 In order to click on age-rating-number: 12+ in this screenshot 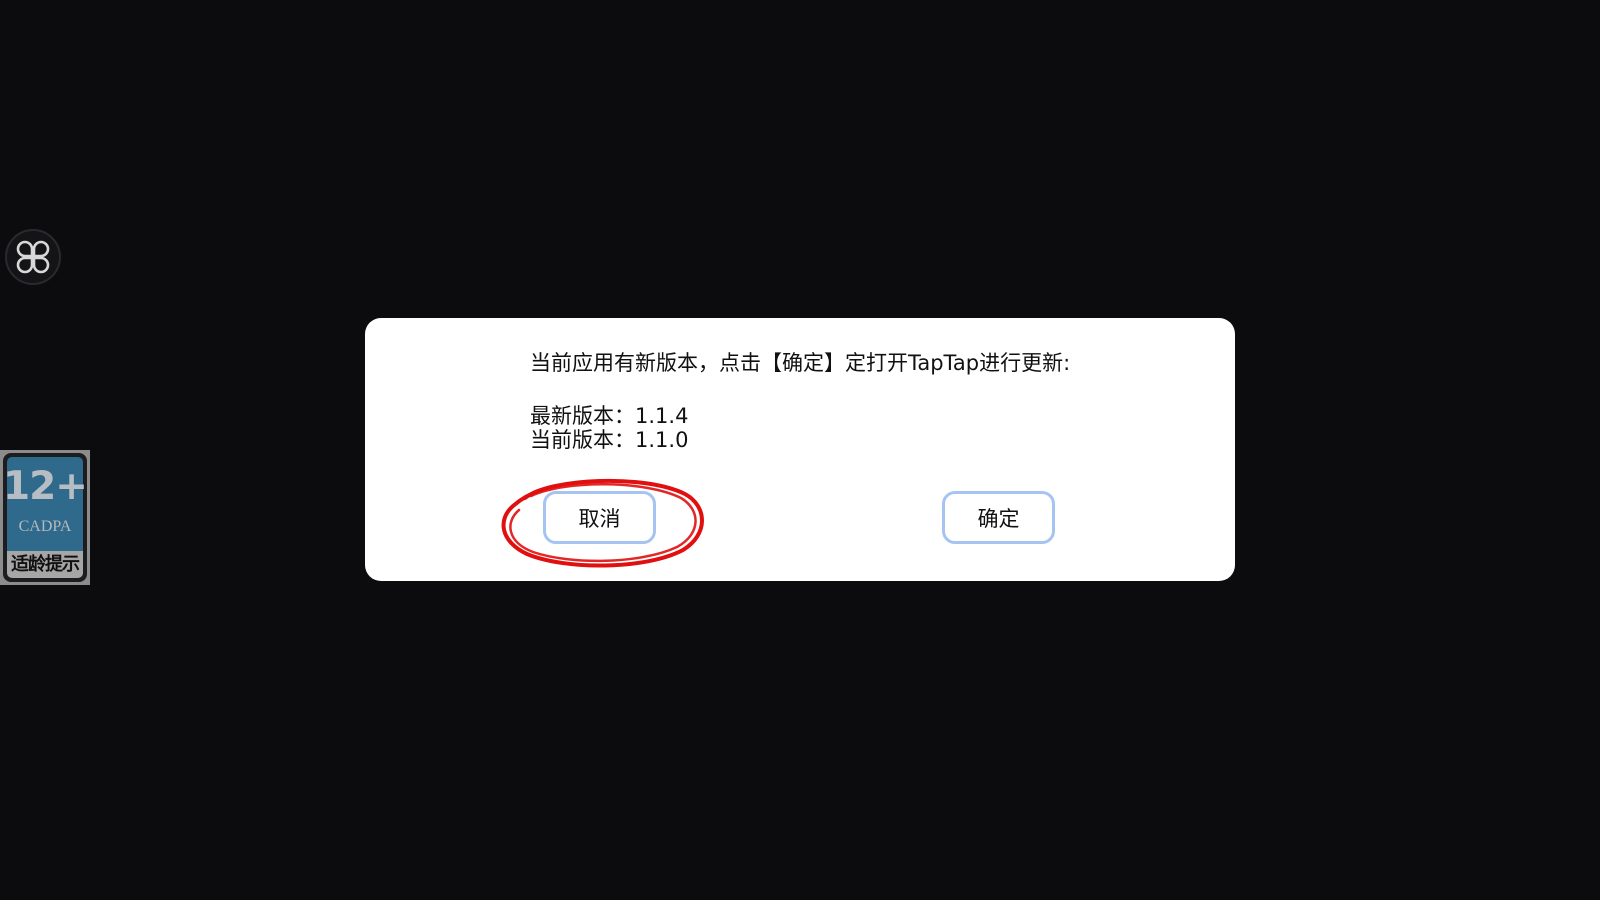, I will do `click(45, 486)`.